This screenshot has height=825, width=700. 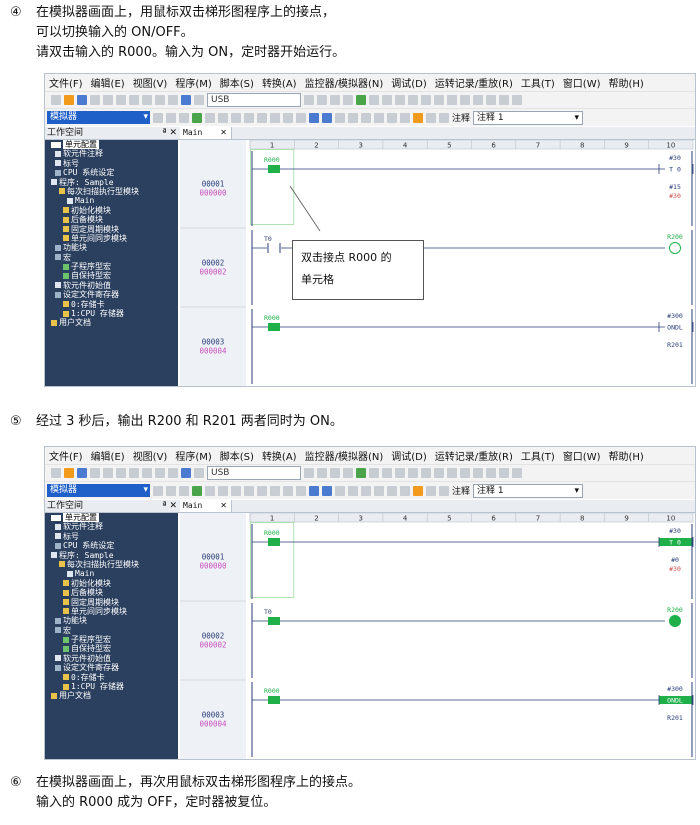 What do you see at coordinates (171, 117) in the screenshot?
I see `list-icon` at bounding box center [171, 117].